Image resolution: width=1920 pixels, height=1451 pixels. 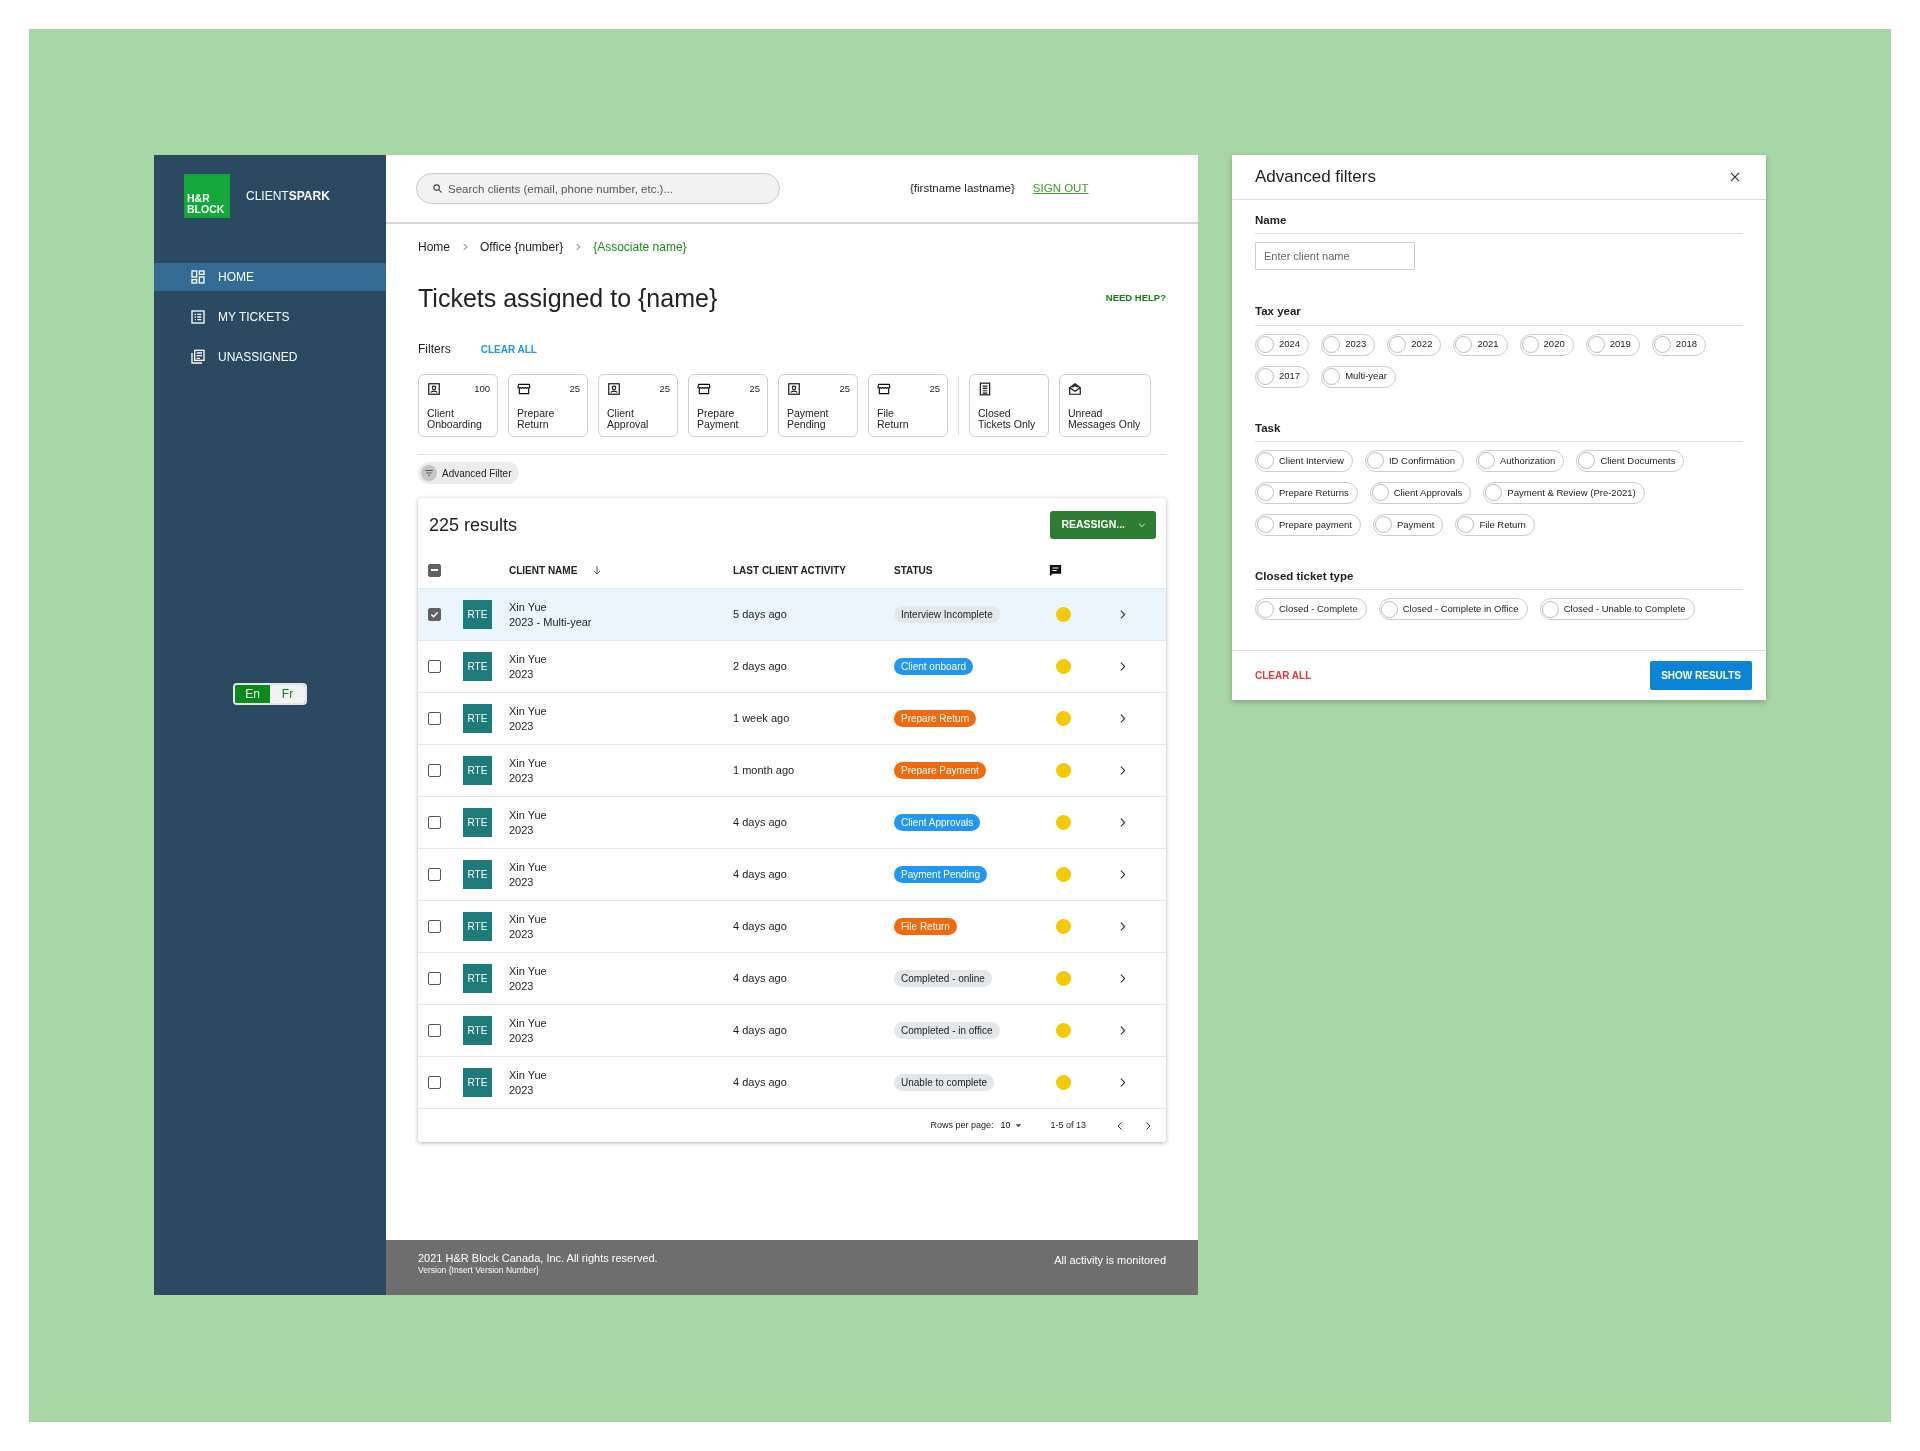 What do you see at coordinates (818, 405) in the screenshot?
I see `filter-card: 25 Payment Pending` at bounding box center [818, 405].